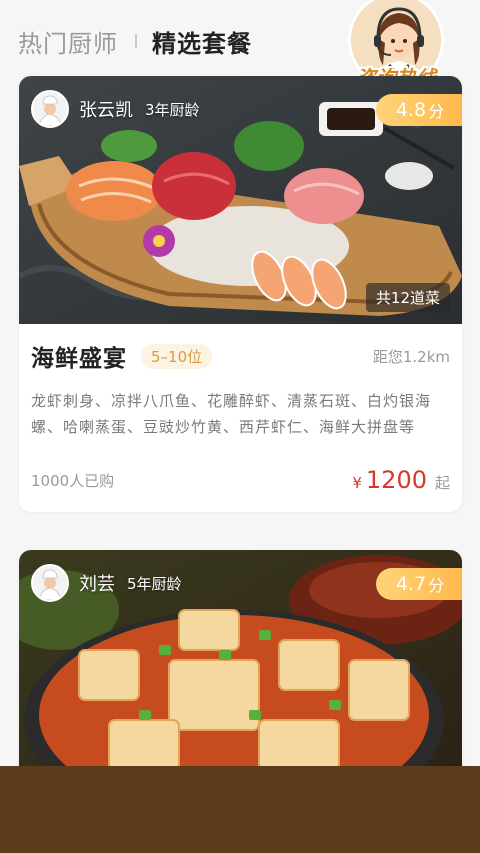 The image size is (480, 853). Describe the element at coordinates (97, 584) in the screenshot. I see `chef-name: 刘芸` at that location.